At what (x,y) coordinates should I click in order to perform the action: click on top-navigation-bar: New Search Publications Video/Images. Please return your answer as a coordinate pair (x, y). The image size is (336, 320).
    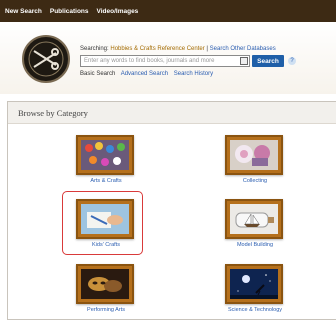
    Looking at the image, I should click on (168, 11).